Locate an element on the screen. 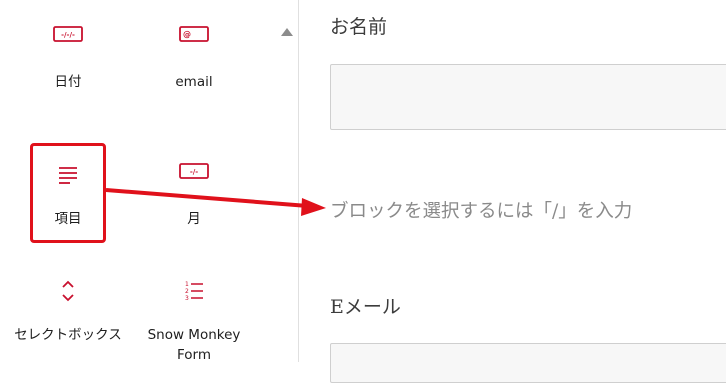 This screenshot has width=726, height=383. numbered-list-icon: 1 2 3 is located at coordinates (194, 293).